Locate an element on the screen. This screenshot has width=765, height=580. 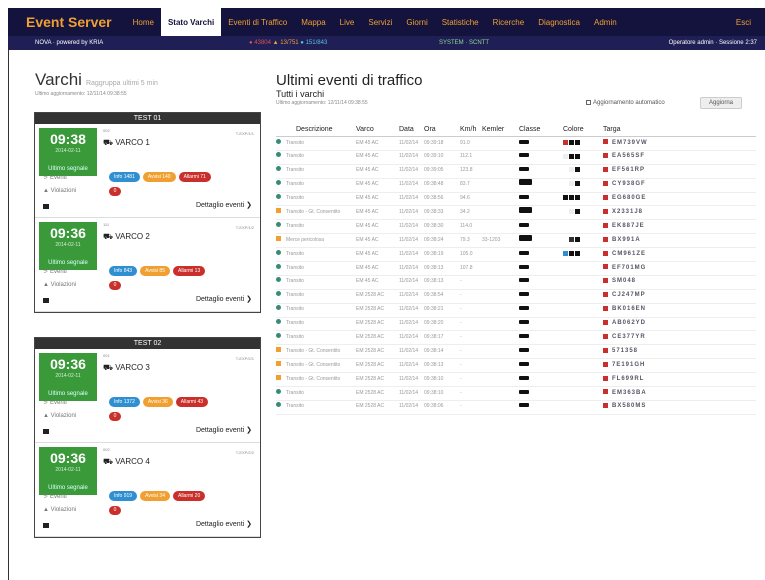
warning-badge: Avvisi 85 is located at coordinates (155, 271).